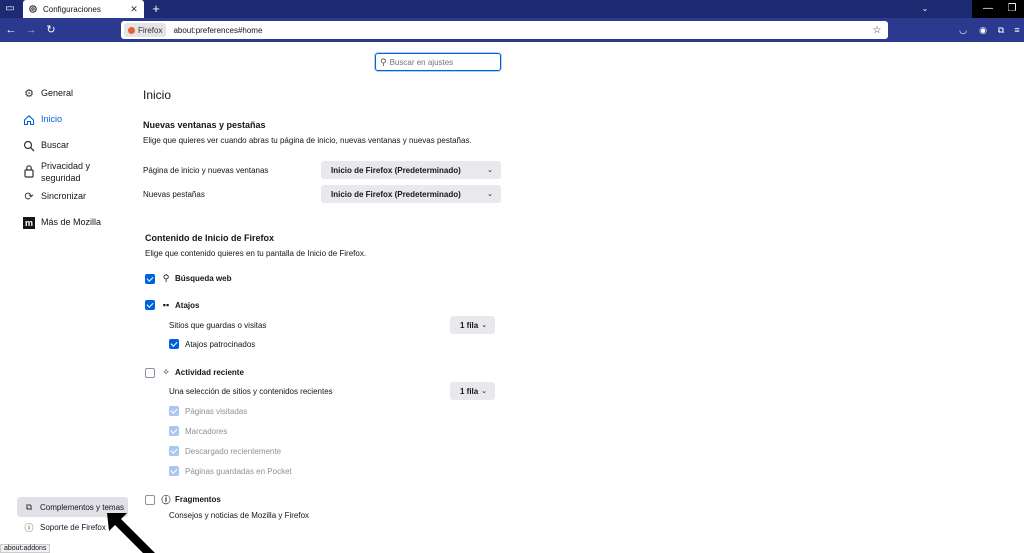 The image size is (1024, 553). What do you see at coordinates (238, 471) in the screenshot?
I see `pocket-pages-label: Páginas guardadas en Pocket` at bounding box center [238, 471].